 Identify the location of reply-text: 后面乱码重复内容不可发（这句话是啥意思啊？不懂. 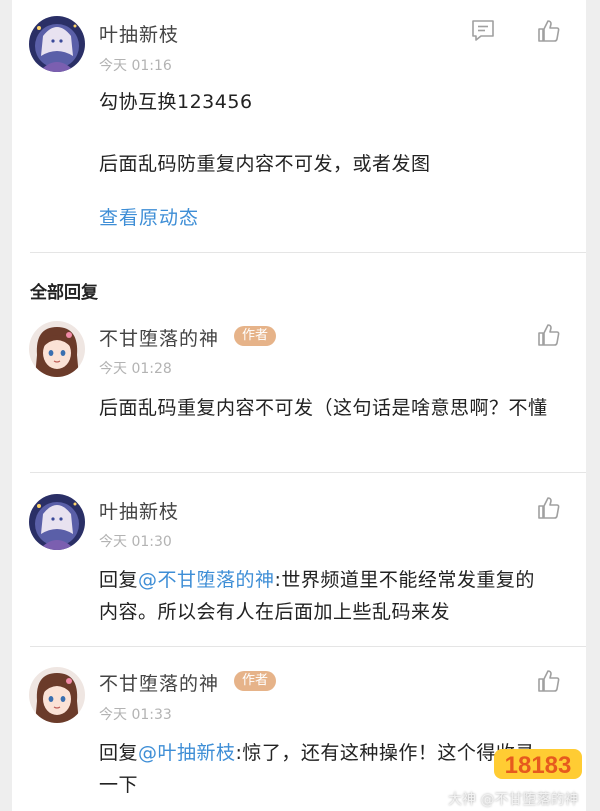
(323, 408).